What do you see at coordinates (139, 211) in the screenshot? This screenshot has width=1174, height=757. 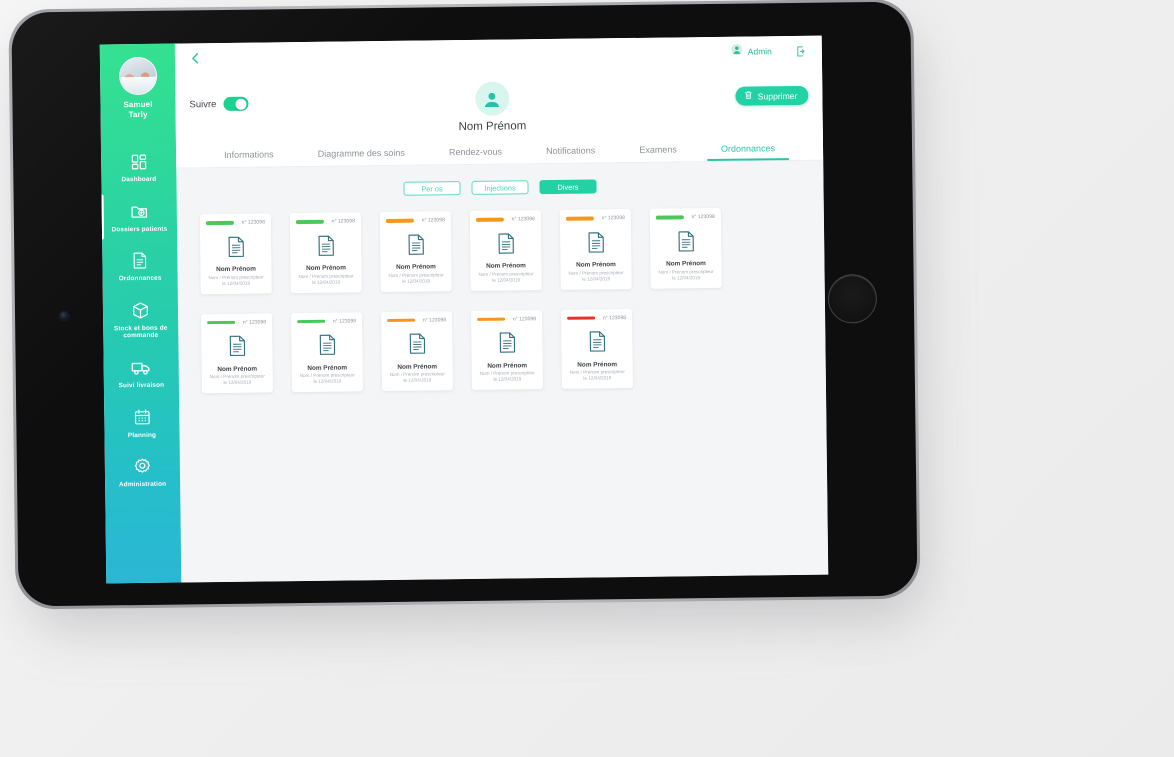 I see `folder-patient-icon` at bounding box center [139, 211].